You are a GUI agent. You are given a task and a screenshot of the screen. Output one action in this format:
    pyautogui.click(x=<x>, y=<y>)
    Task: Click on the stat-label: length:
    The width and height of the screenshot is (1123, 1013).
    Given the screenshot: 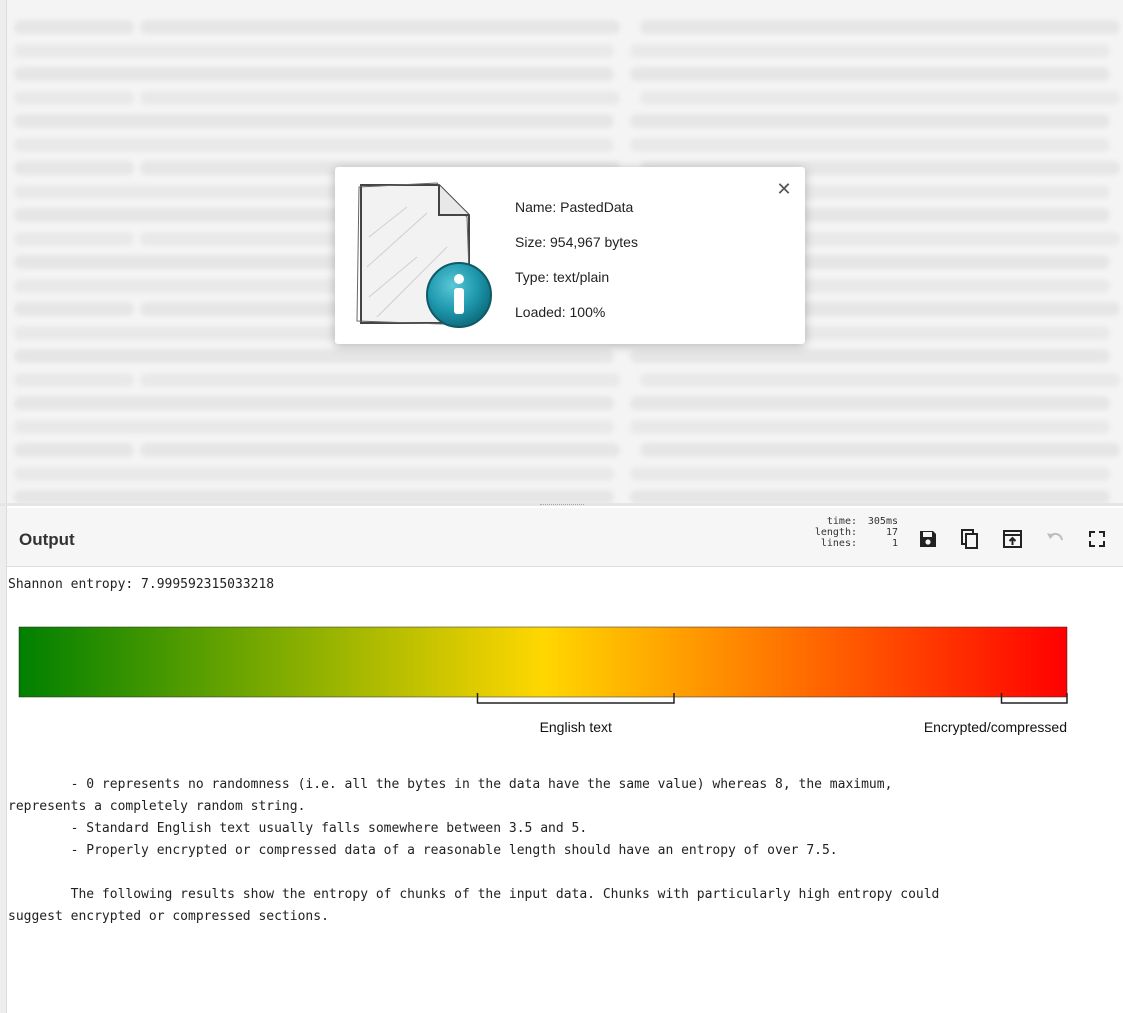 What is the action you would take?
    pyautogui.click(x=835, y=532)
    